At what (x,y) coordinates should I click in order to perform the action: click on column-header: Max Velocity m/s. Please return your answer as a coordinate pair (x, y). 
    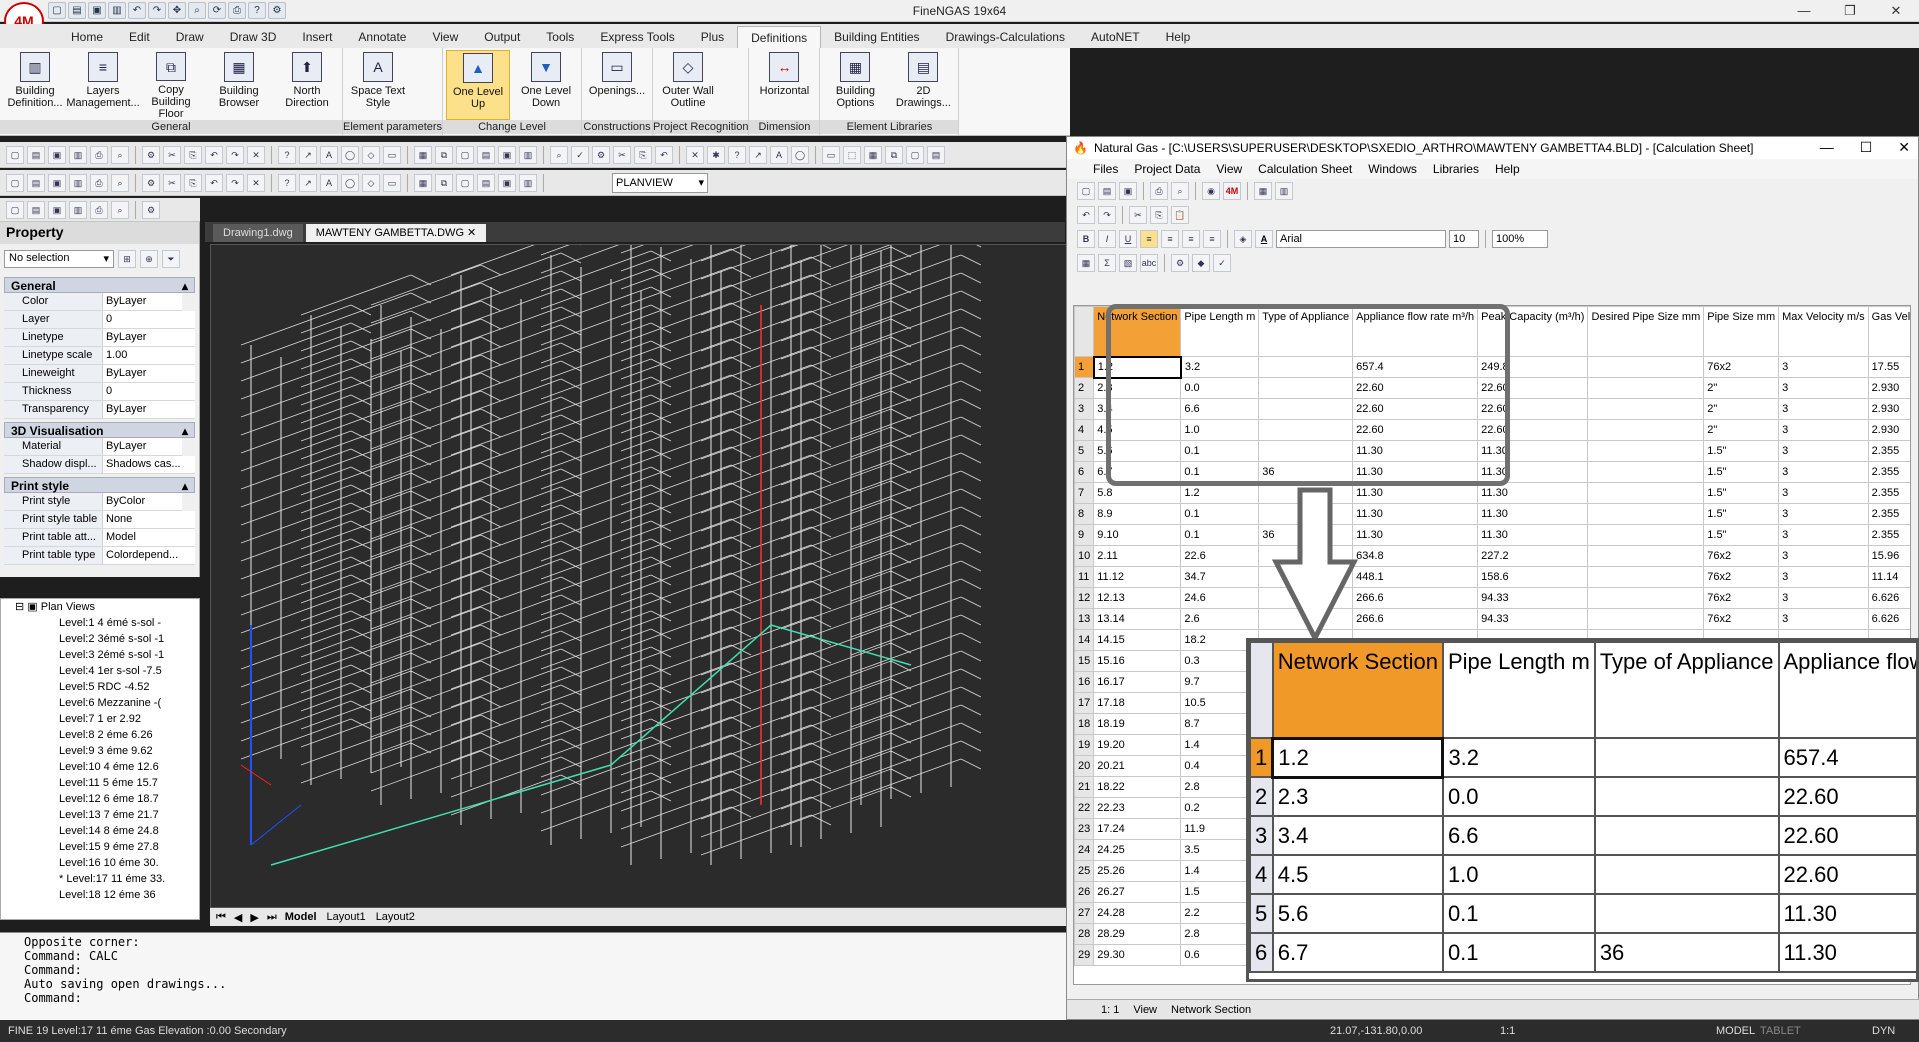
    Looking at the image, I should click on (1823, 331).